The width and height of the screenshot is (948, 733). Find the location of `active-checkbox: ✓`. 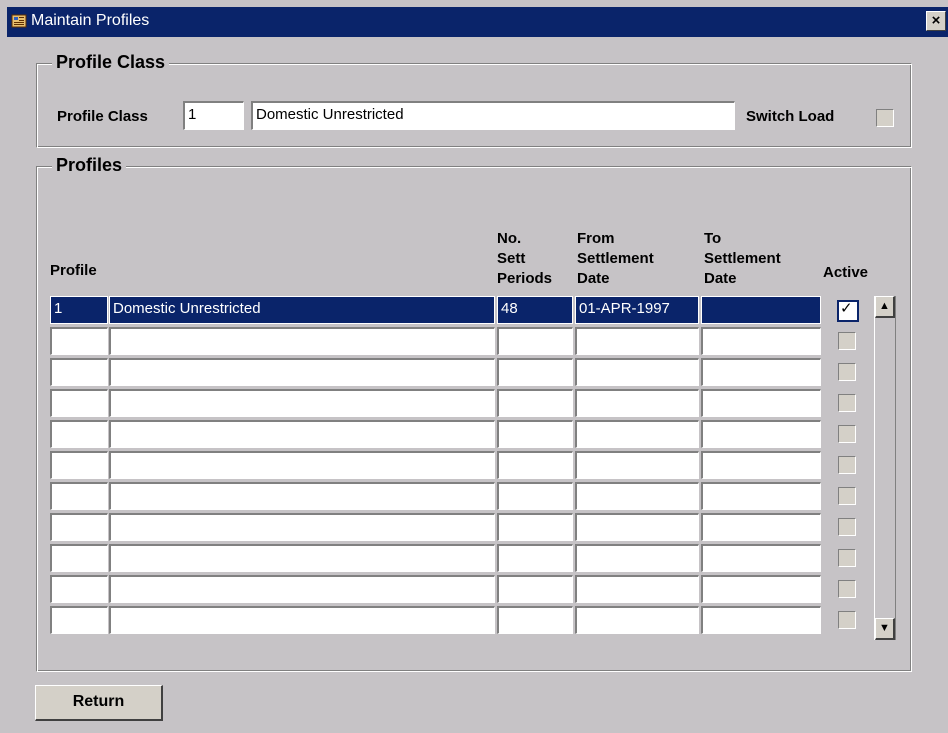

active-checkbox: ✓ is located at coordinates (848, 311).